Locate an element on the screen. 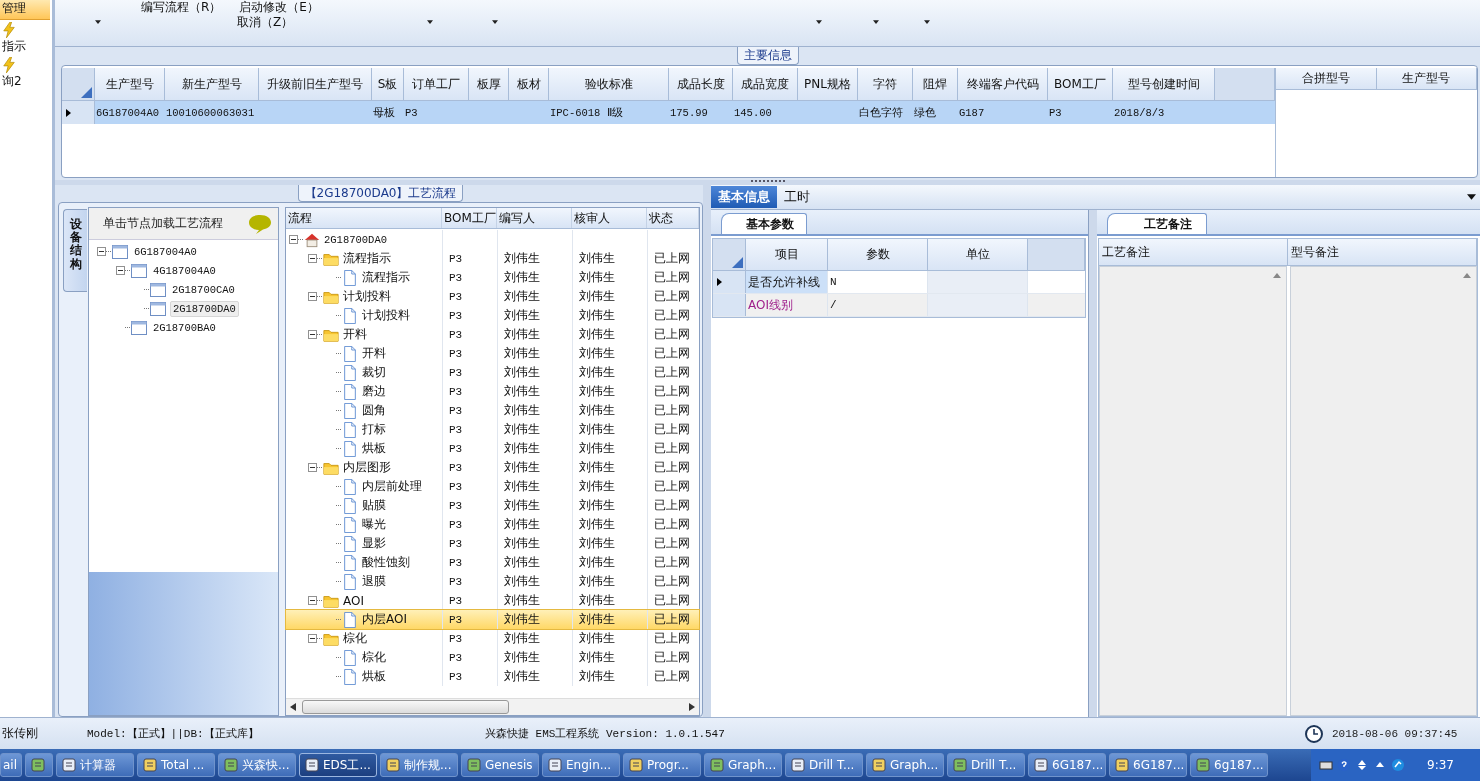  tree-node: 2G18700DA0 is located at coordinates (204, 308).